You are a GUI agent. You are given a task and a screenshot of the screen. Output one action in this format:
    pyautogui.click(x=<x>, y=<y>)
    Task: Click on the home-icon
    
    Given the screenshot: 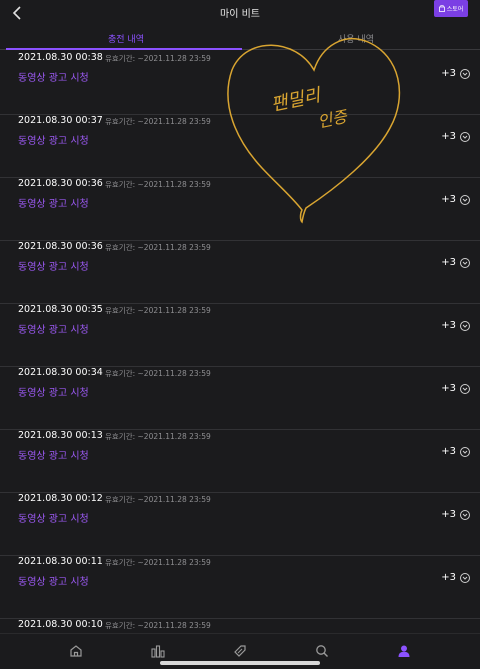 What is the action you would take?
    pyautogui.click(x=76, y=651)
    